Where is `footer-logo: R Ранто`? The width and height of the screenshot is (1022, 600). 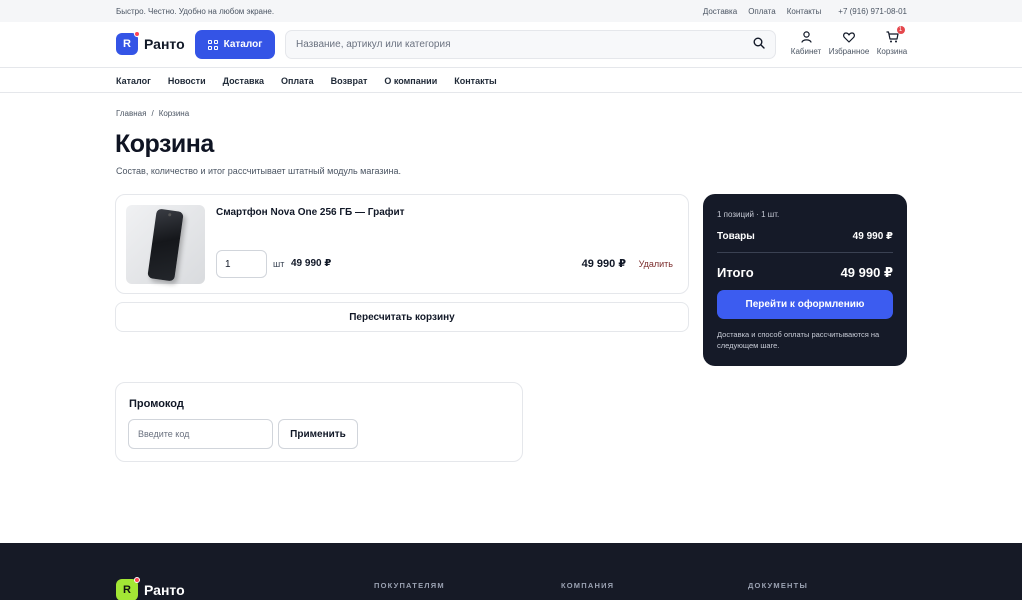
footer-logo: R Ранто is located at coordinates (150, 588).